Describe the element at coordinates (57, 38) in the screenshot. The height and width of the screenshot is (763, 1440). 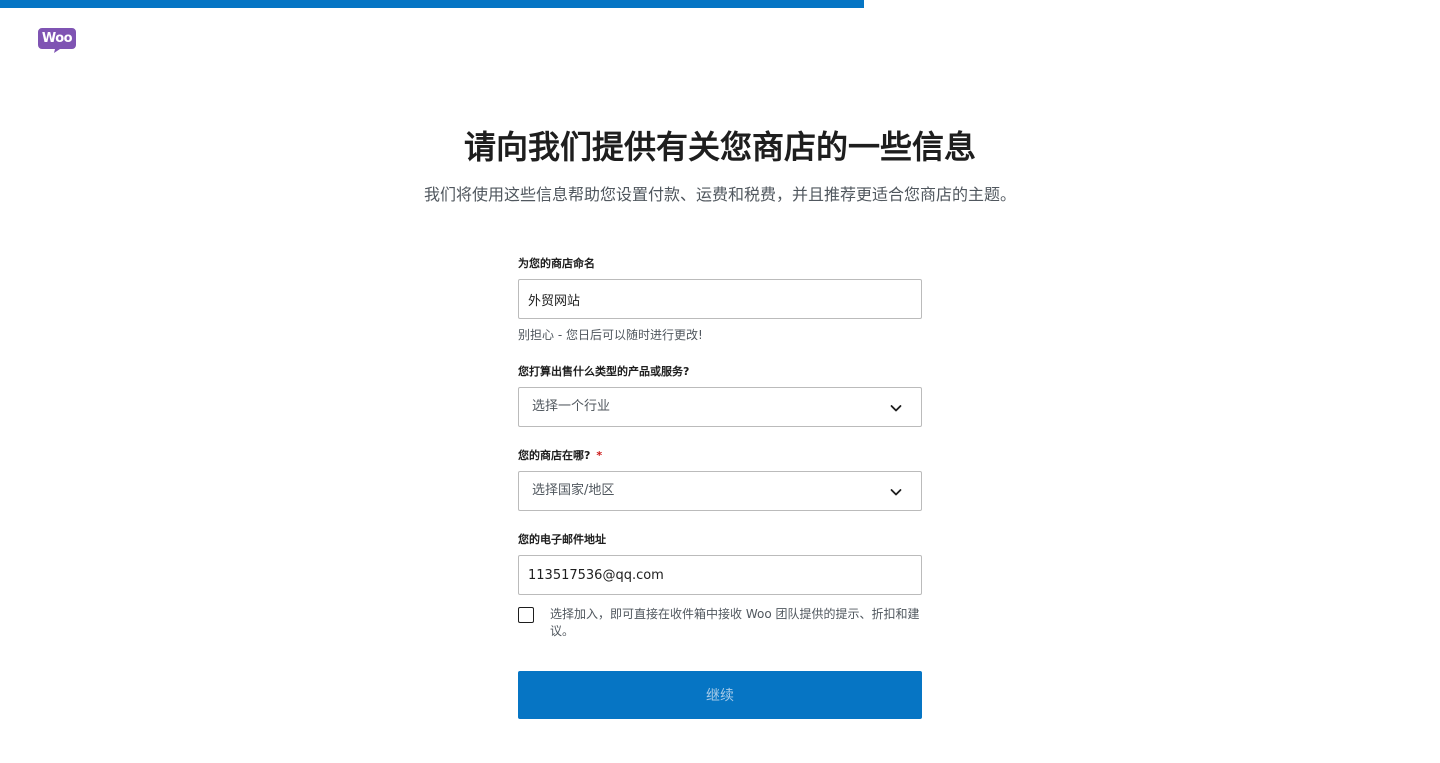
I see `woo-logo-text: Woo` at that location.